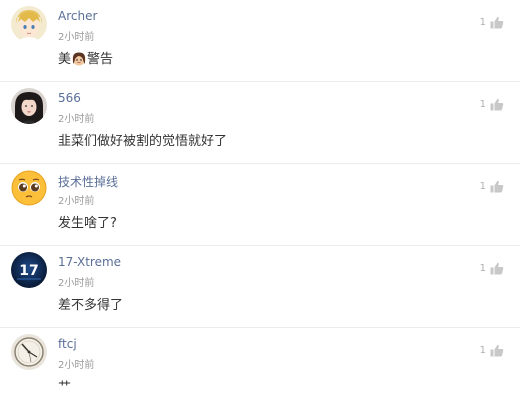 This screenshot has height=400, width=520. What do you see at coordinates (87, 223) in the screenshot?
I see `comment-text: 发生啥了?` at bounding box center [87, 223].